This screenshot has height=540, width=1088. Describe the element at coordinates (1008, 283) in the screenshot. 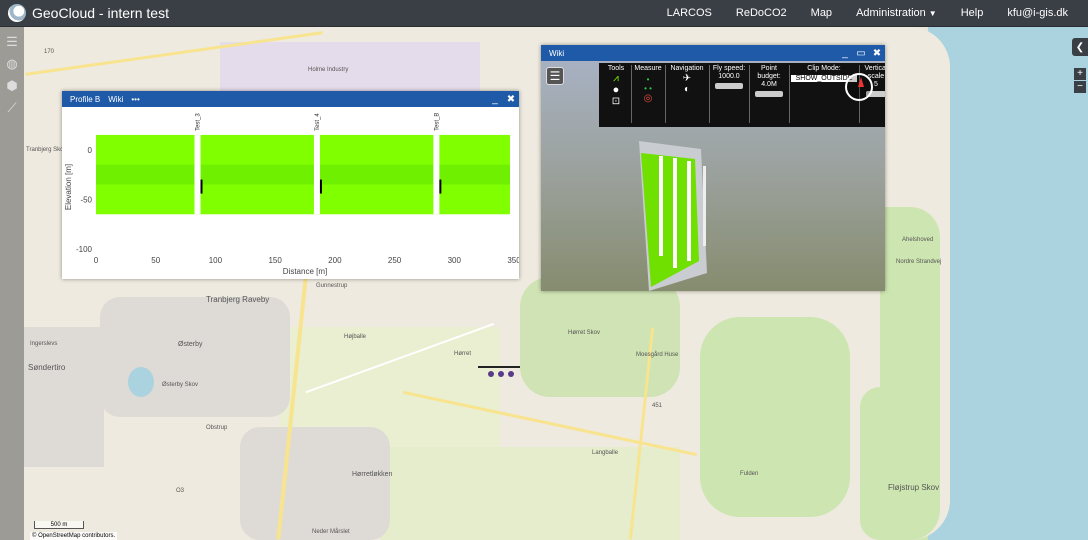

I see `map-sea` at that location.